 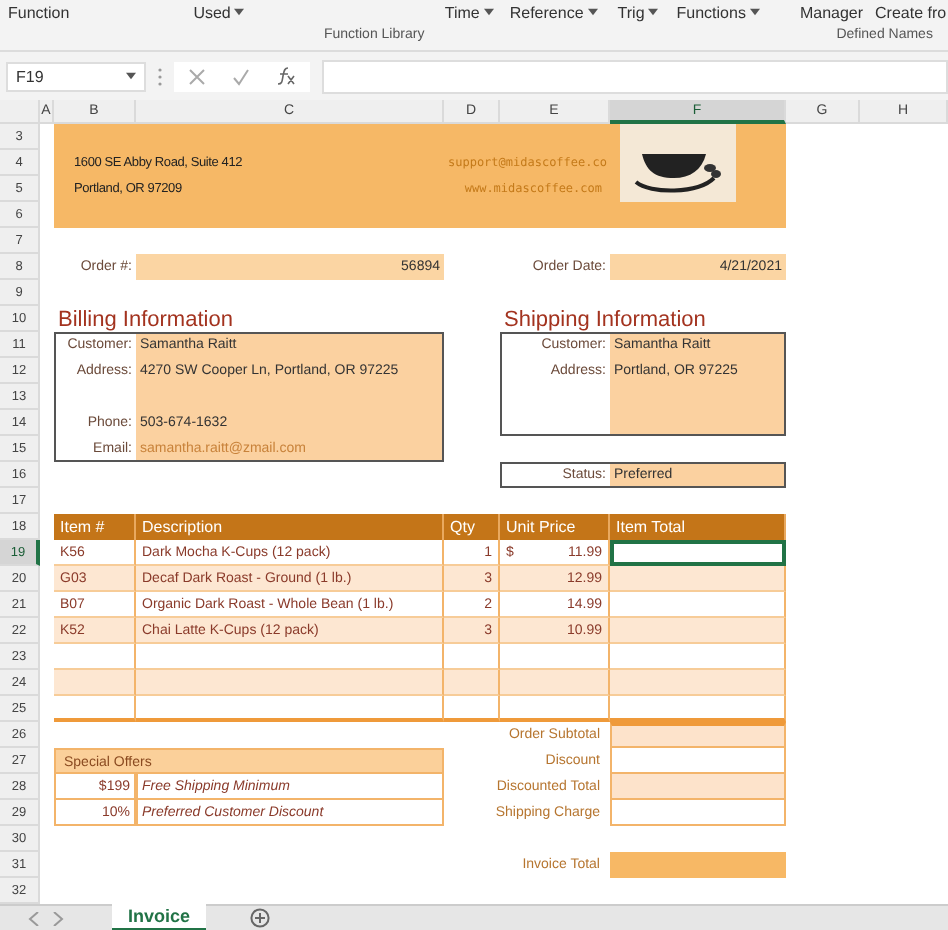 I want to click on cell-reference: F19, so click(x=30, y=76).